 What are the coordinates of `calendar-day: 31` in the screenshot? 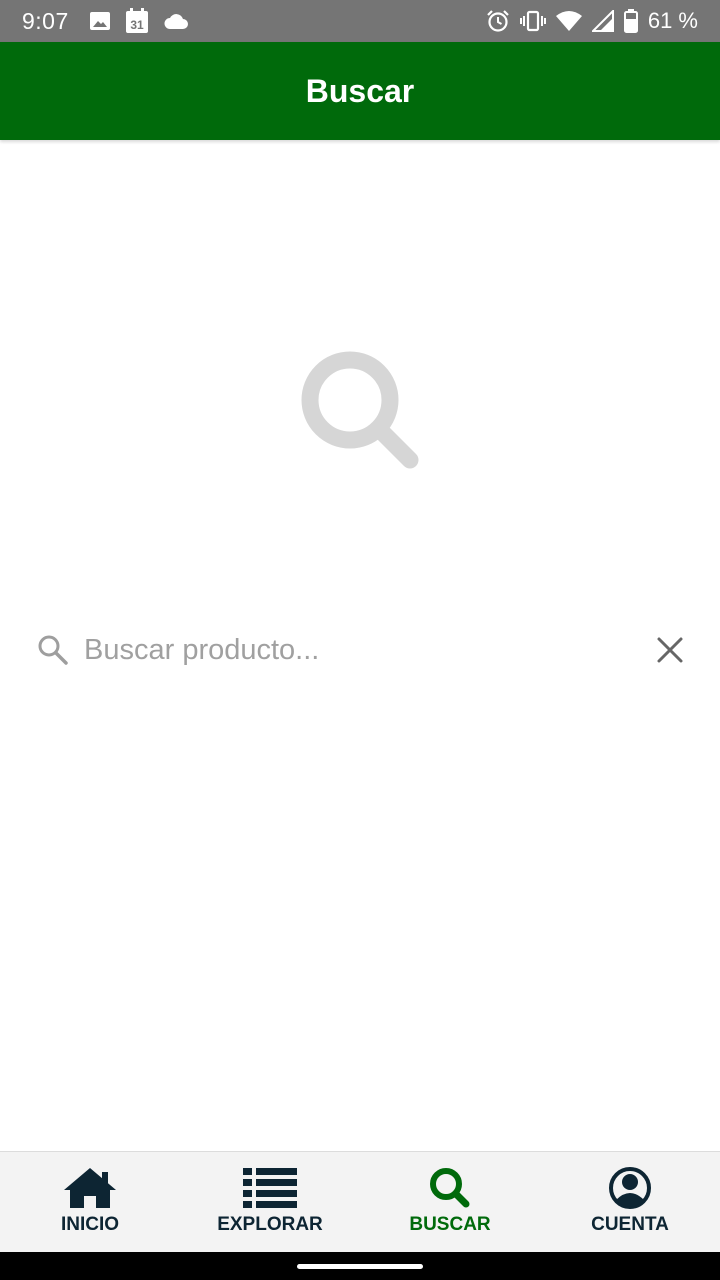 It's located at (137, 25).